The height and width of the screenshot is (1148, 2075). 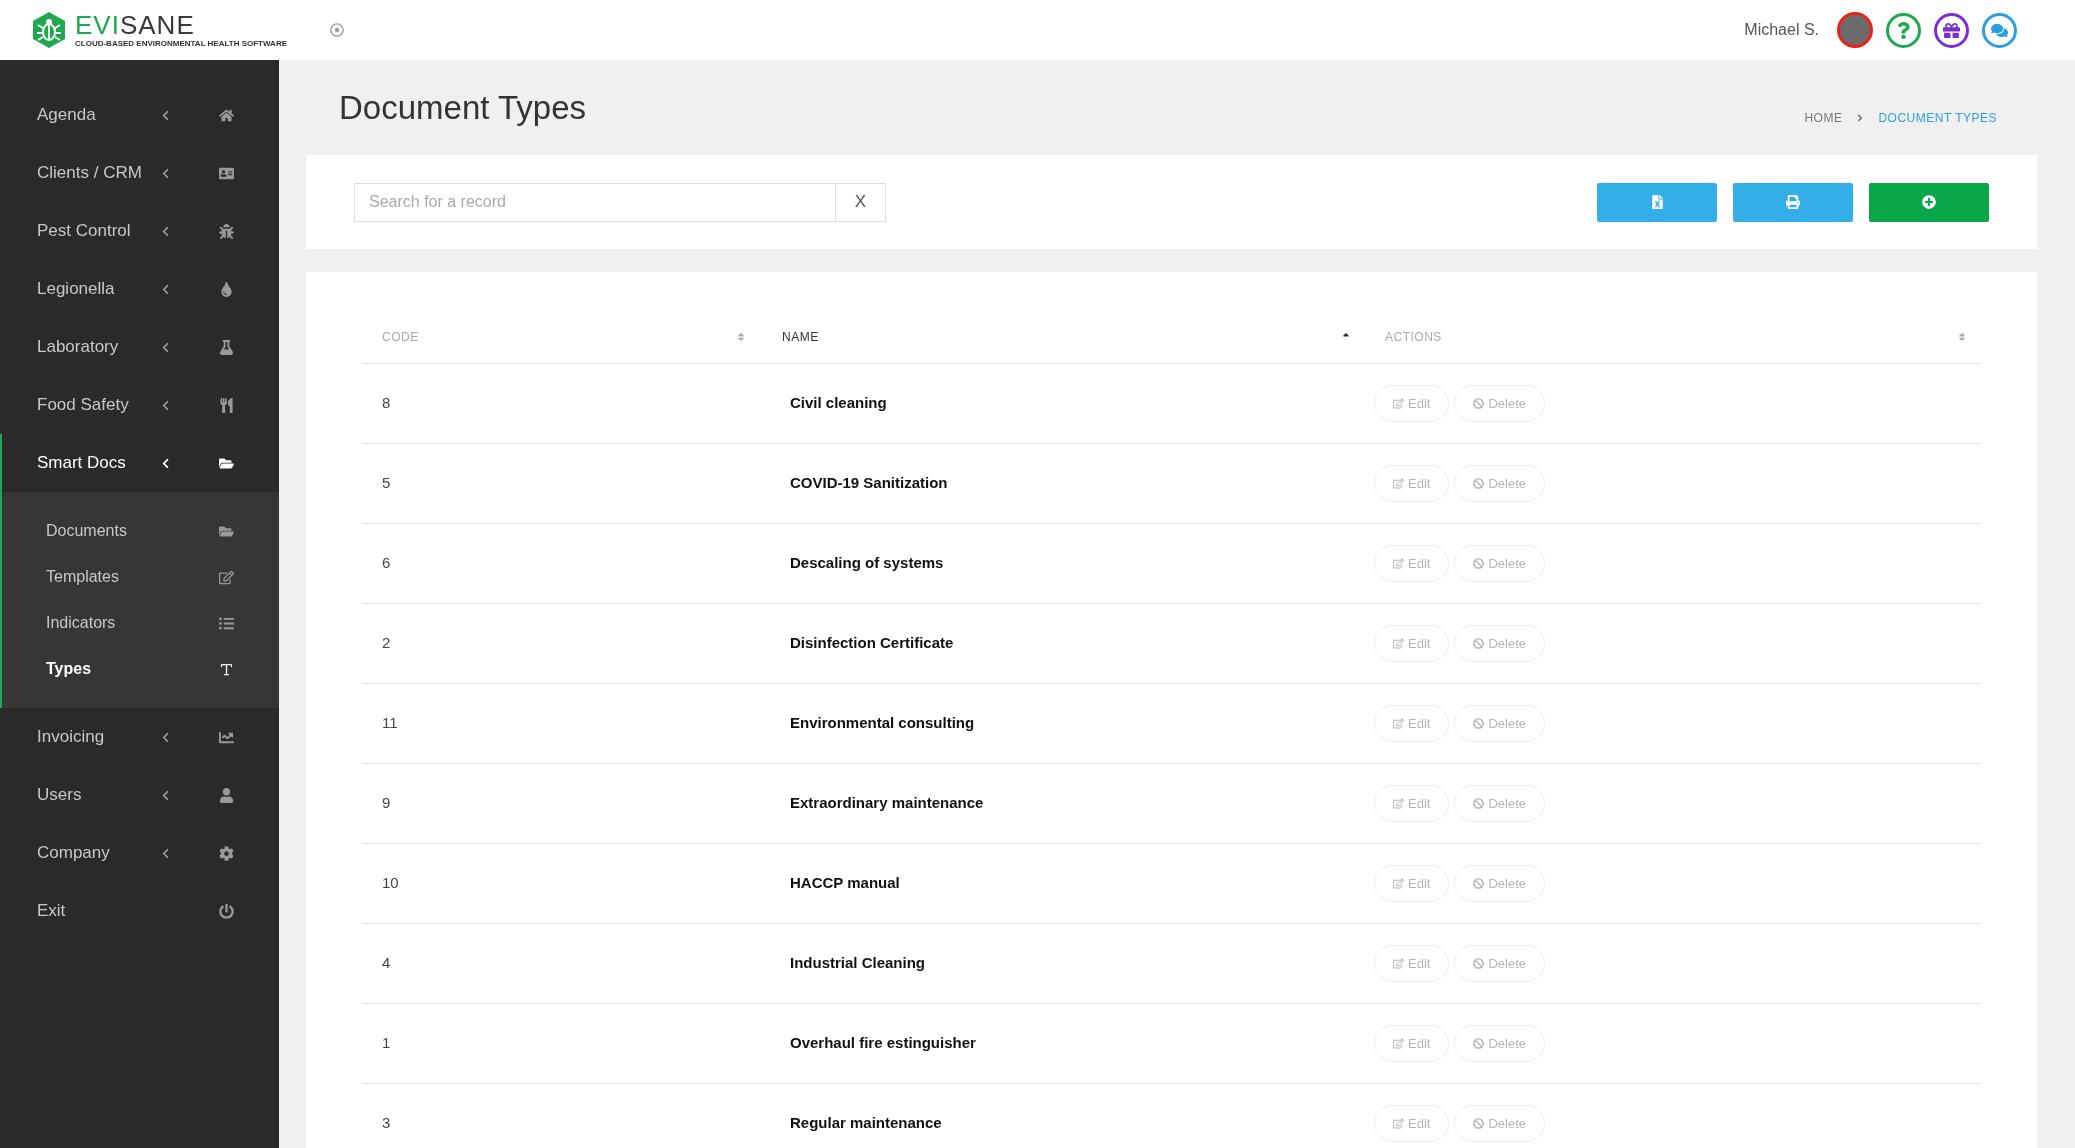 I want to click on user-name: Michael S., so click(x=1781, y=30).